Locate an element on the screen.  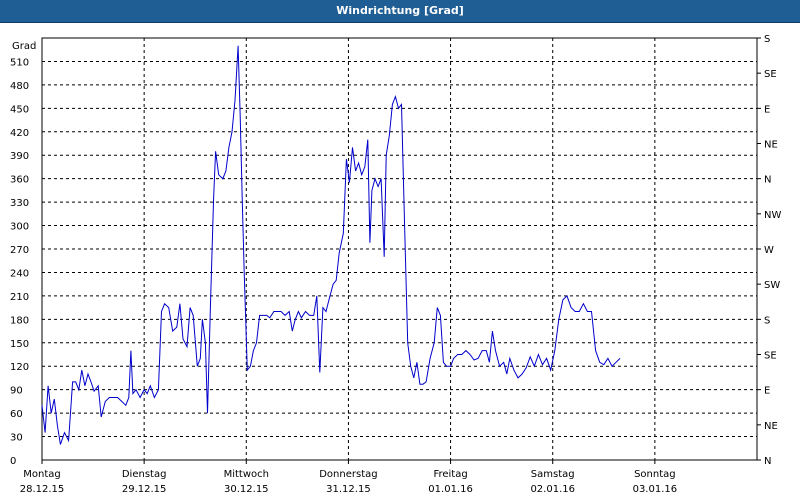
x-tick-day-label: Donnerstag is located at coordinates (348, 474).